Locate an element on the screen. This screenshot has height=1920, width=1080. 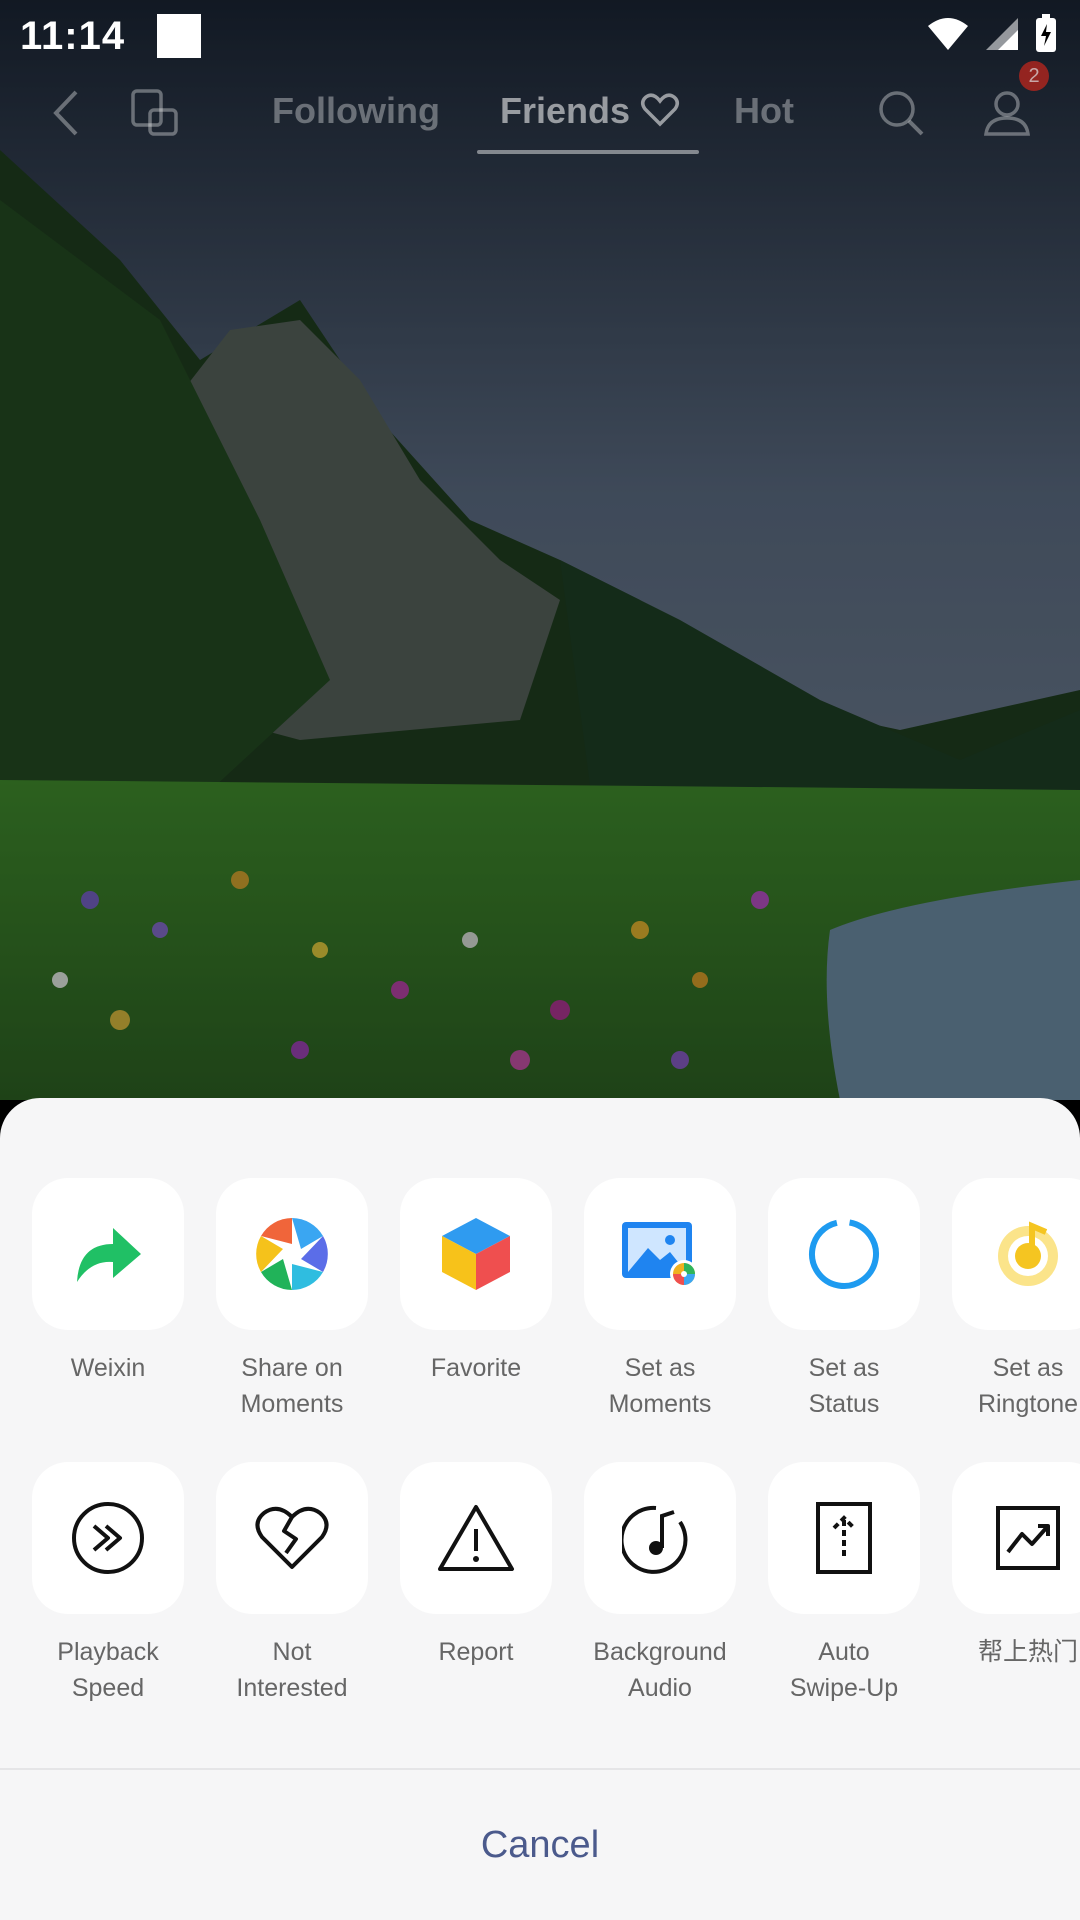
auto-swipe-up-label: Auto Swipe-Up is located at coordinates (844, 1670).